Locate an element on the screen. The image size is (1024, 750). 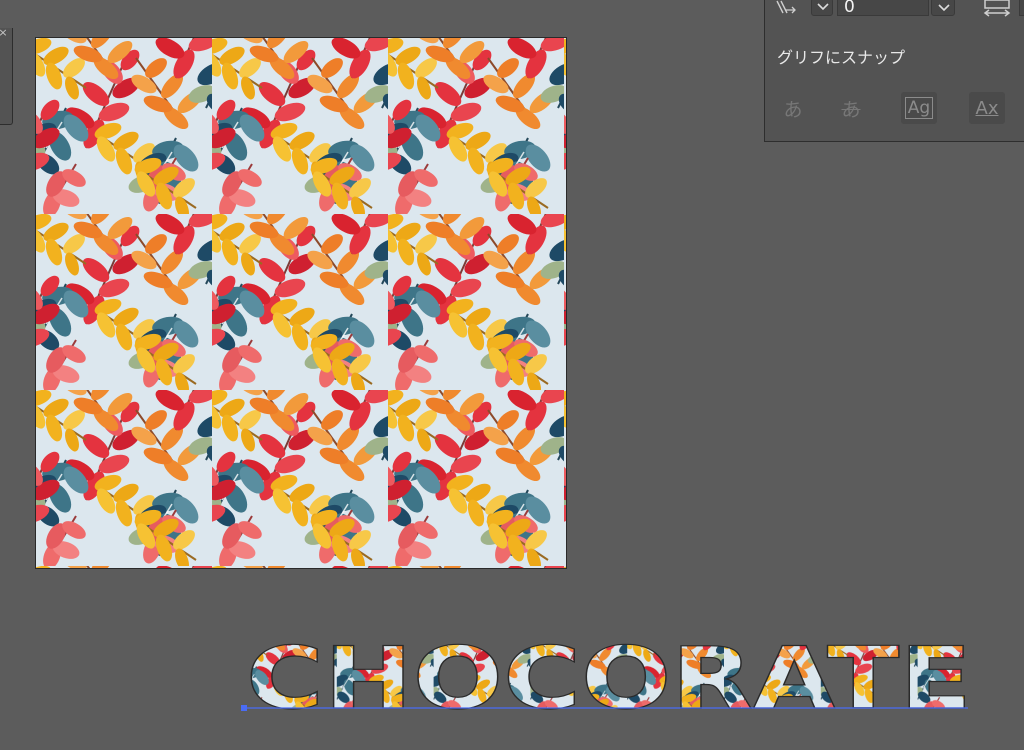
strikethrough-glyph-icon: あ is located at coordinates (851, 109).